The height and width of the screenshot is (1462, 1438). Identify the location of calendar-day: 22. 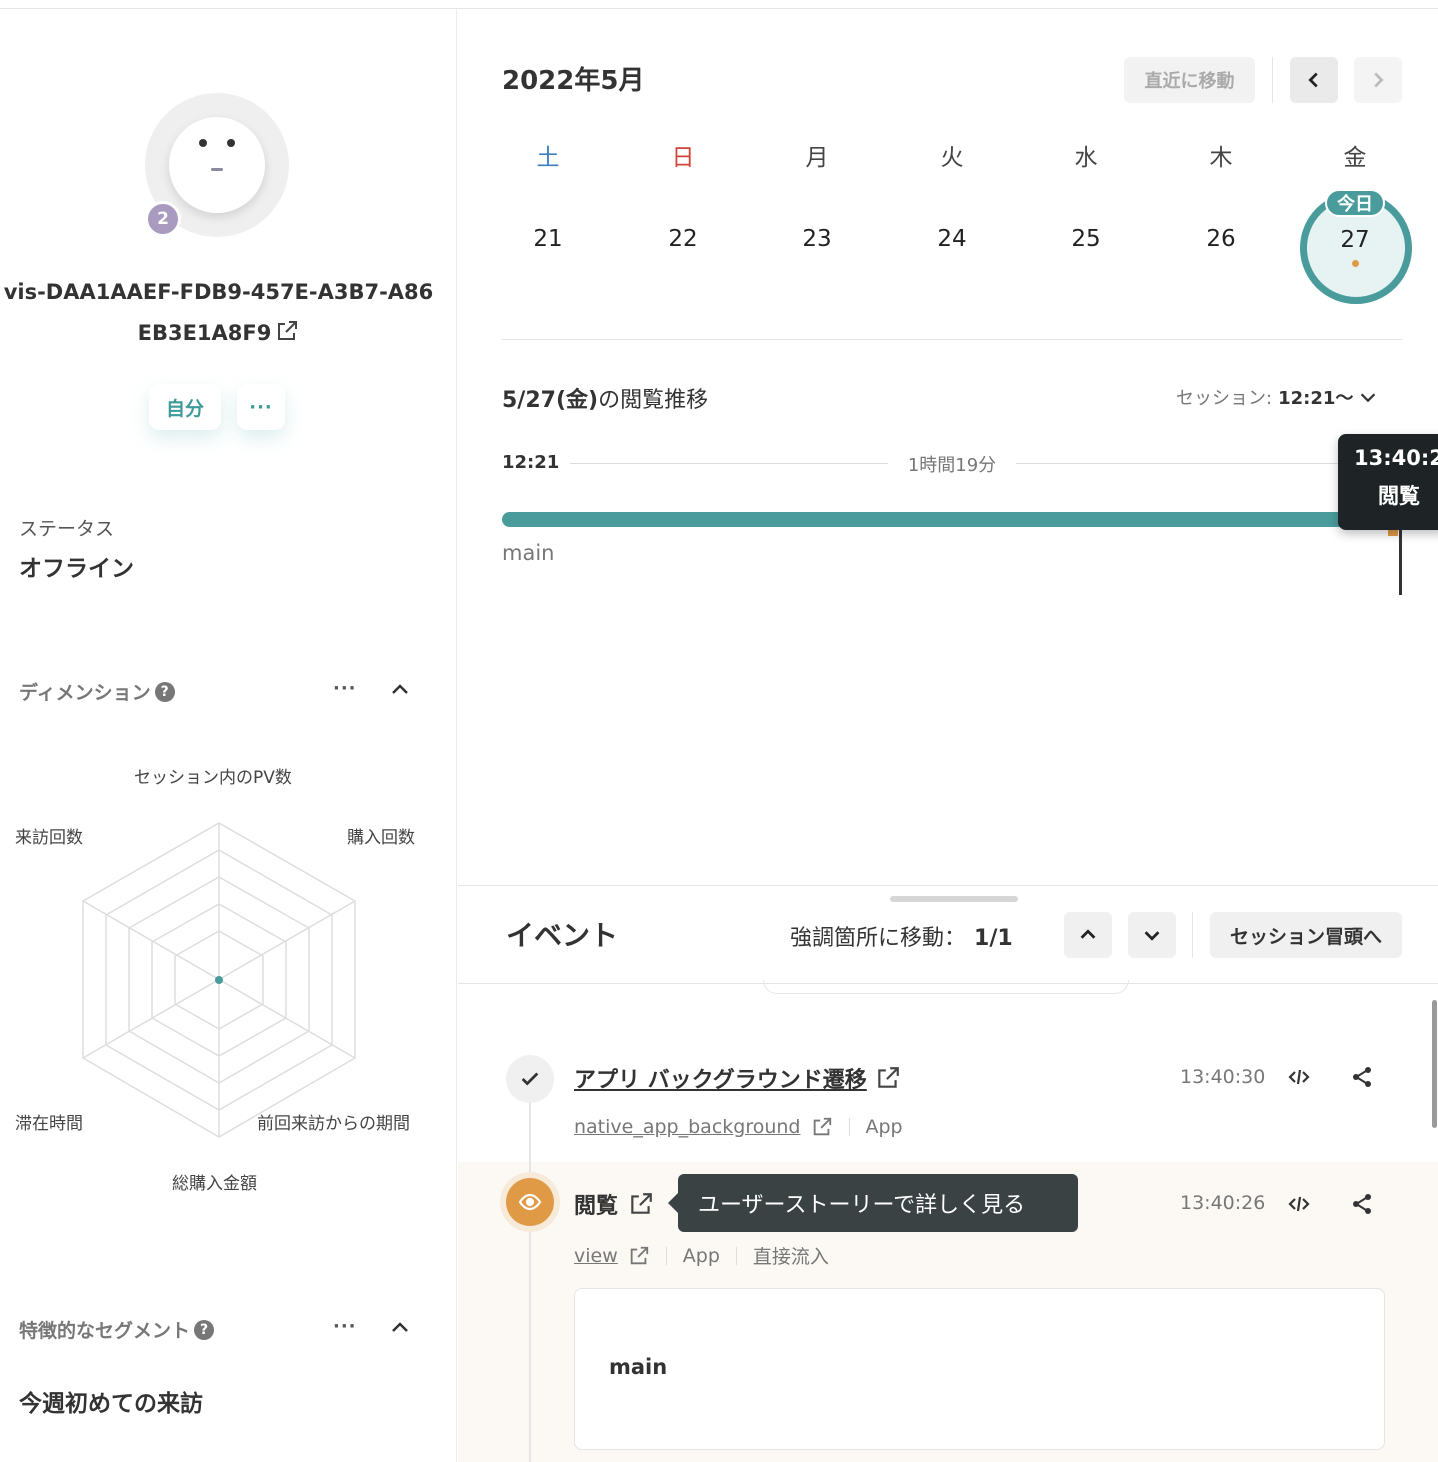
(683, 239).